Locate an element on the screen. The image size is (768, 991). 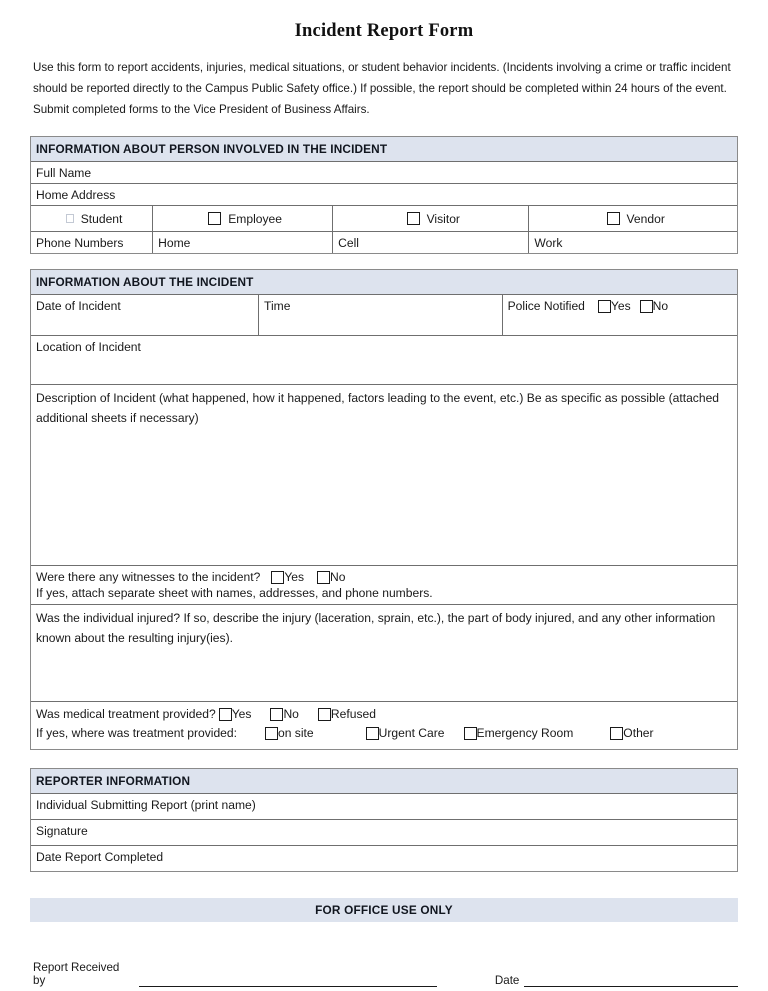
treatment-emergency-room-label: Emergency Room is located at coordinates (525, 733).